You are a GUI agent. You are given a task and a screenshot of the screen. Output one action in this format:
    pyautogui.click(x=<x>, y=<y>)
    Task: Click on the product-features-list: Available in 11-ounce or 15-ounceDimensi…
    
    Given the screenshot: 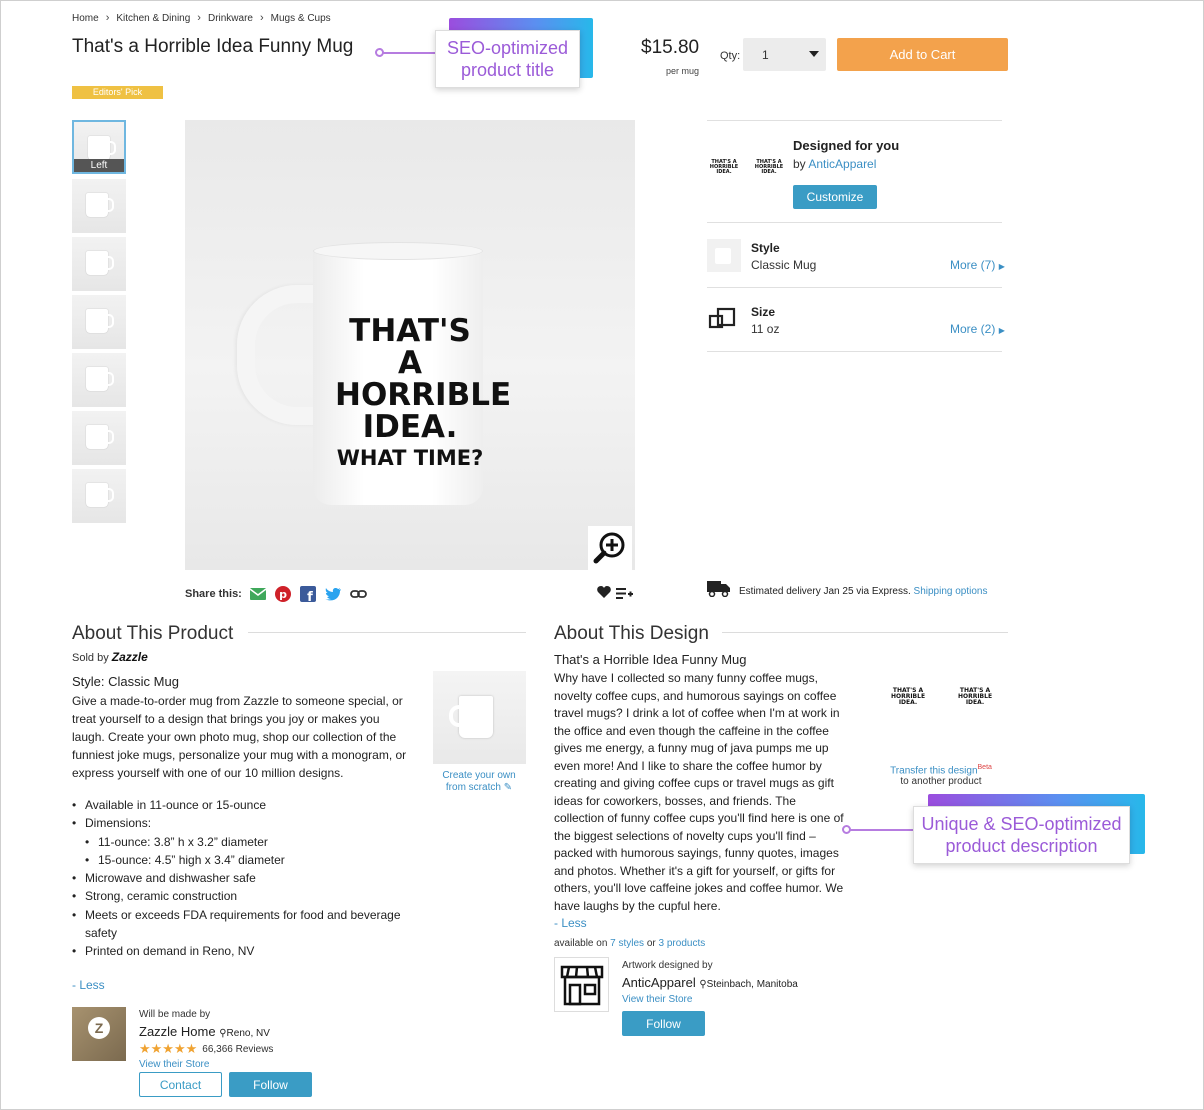 What is the action you would take?
    pyautogui.click(x=242, y=878)
    